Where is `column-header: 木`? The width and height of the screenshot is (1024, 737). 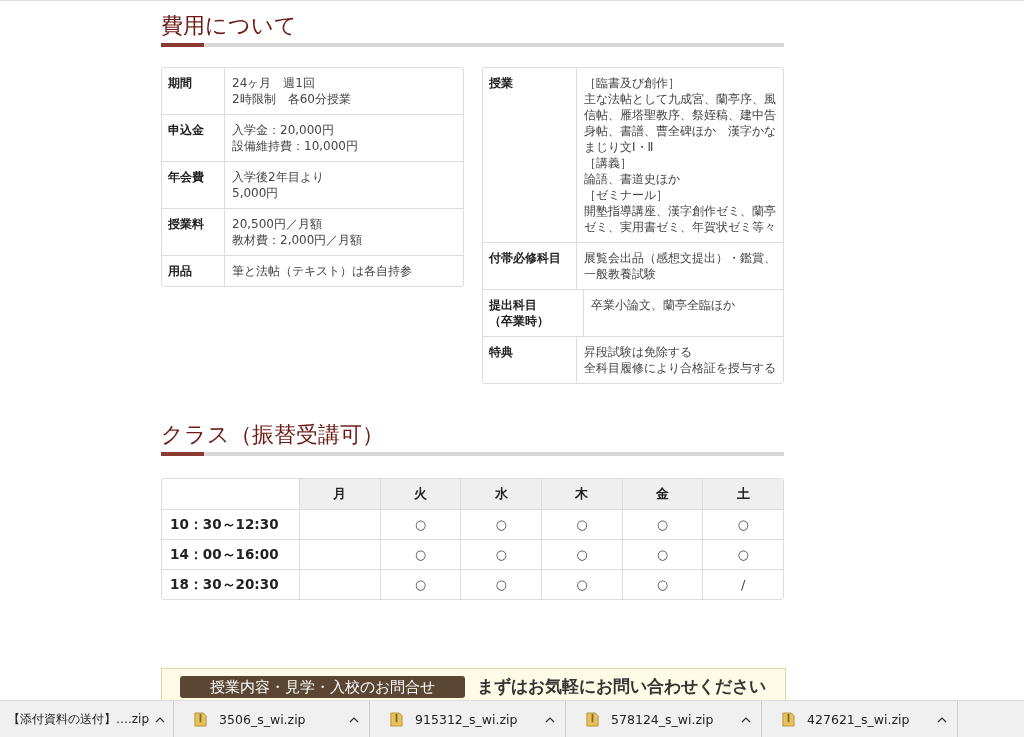
column-header: 木 is located at coordinates (581, 494).